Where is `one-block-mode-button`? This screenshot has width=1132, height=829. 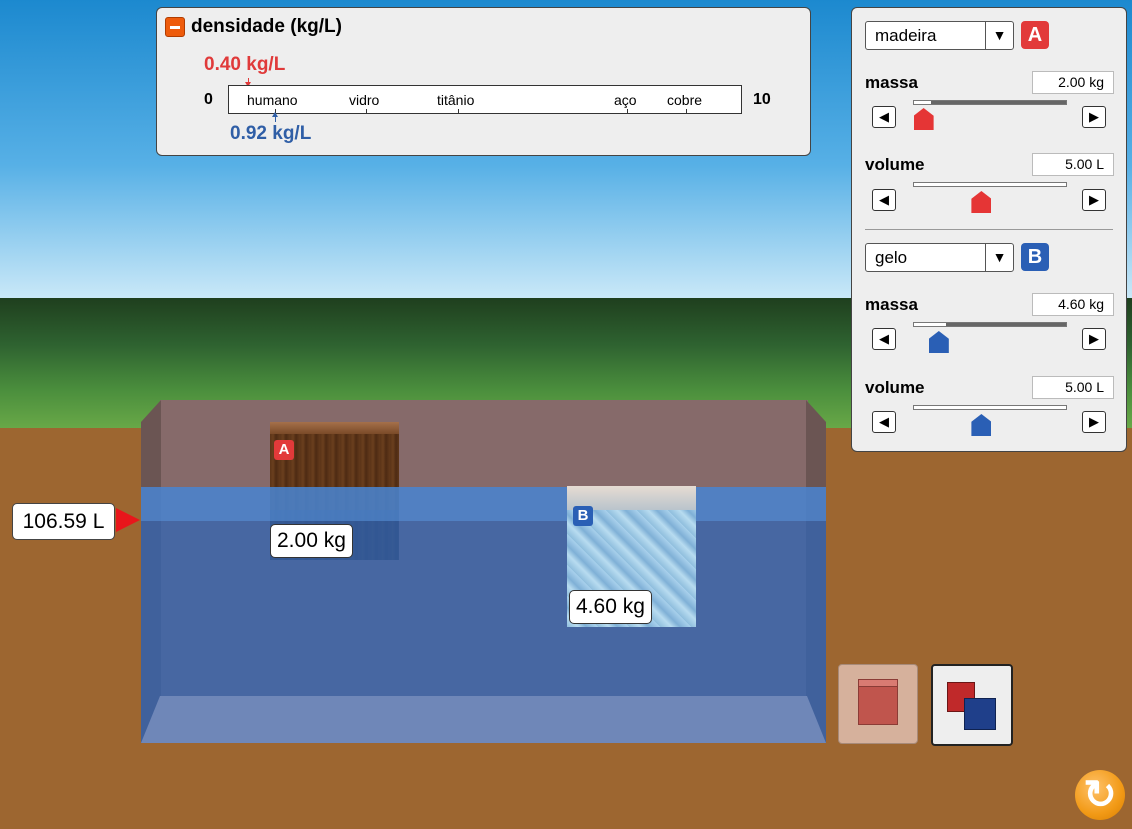 one-block-mode-button is located at coordinates (878, 704).